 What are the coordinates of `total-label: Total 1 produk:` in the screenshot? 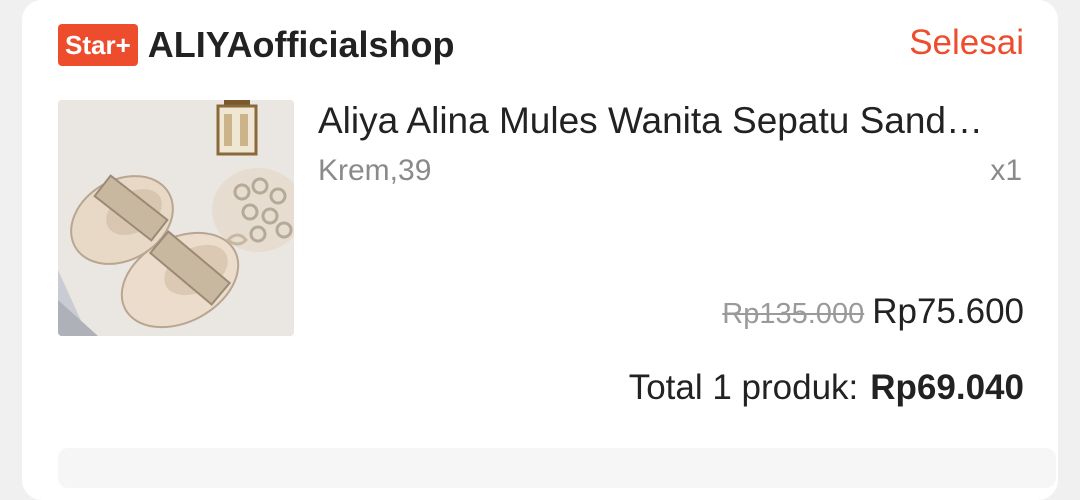 It's located at (743, 387).